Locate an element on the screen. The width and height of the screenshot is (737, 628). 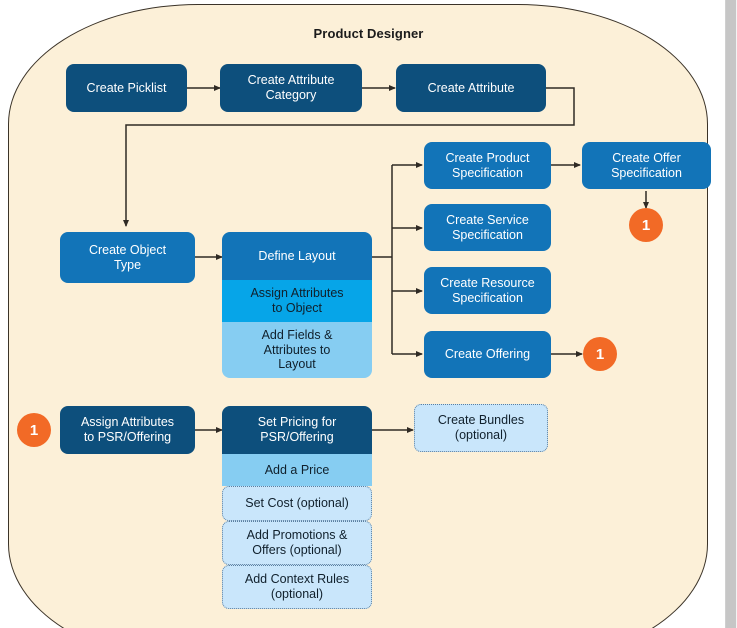
vertical-scrollbar-thumb is located at coordinates (731, 314).